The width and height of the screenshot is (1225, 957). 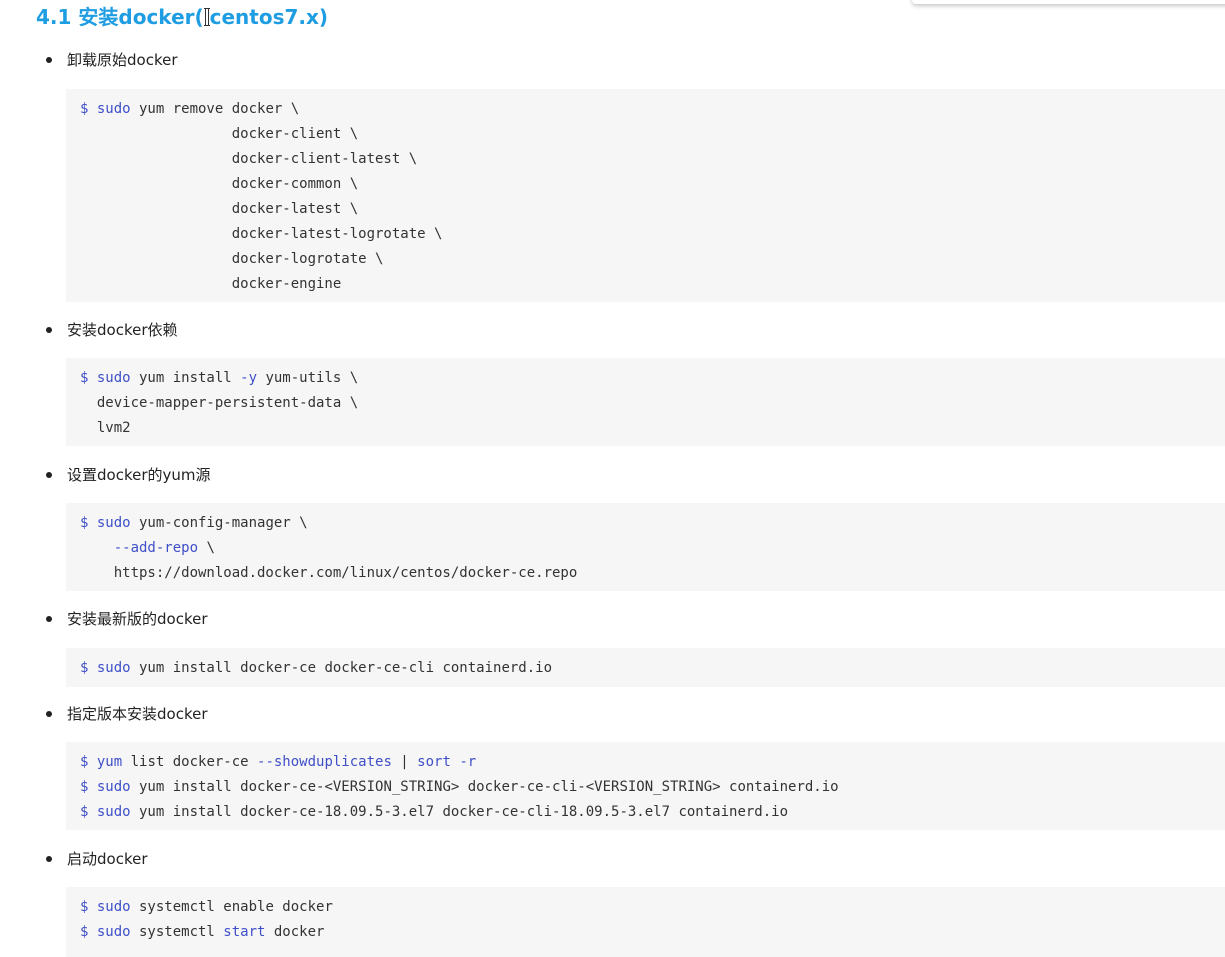 What do you see at coordinates (219, 134) in the screenshot?
I see `code-text: docker-client \` at bounding box center [219, 134].